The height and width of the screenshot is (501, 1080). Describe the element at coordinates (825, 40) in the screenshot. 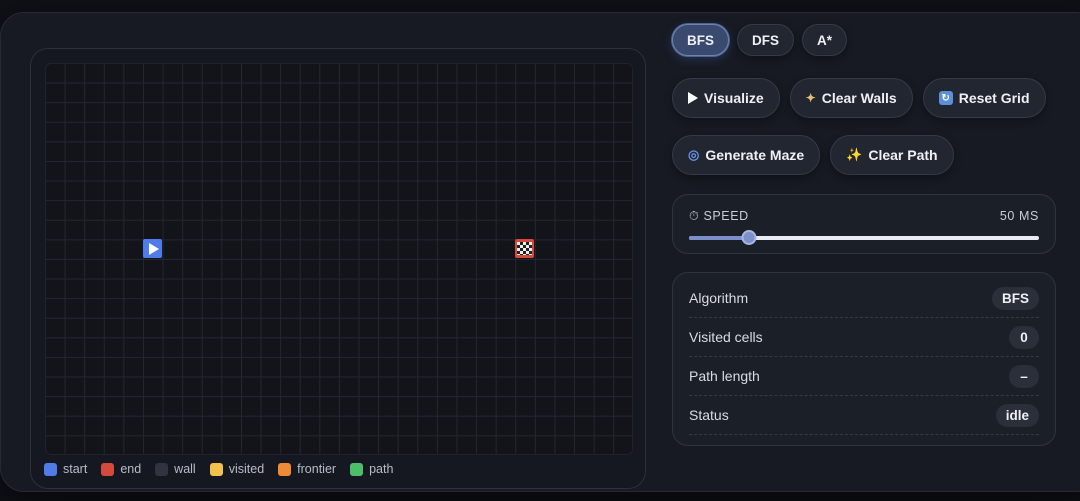

I see `tab-astar: A*` at that location.